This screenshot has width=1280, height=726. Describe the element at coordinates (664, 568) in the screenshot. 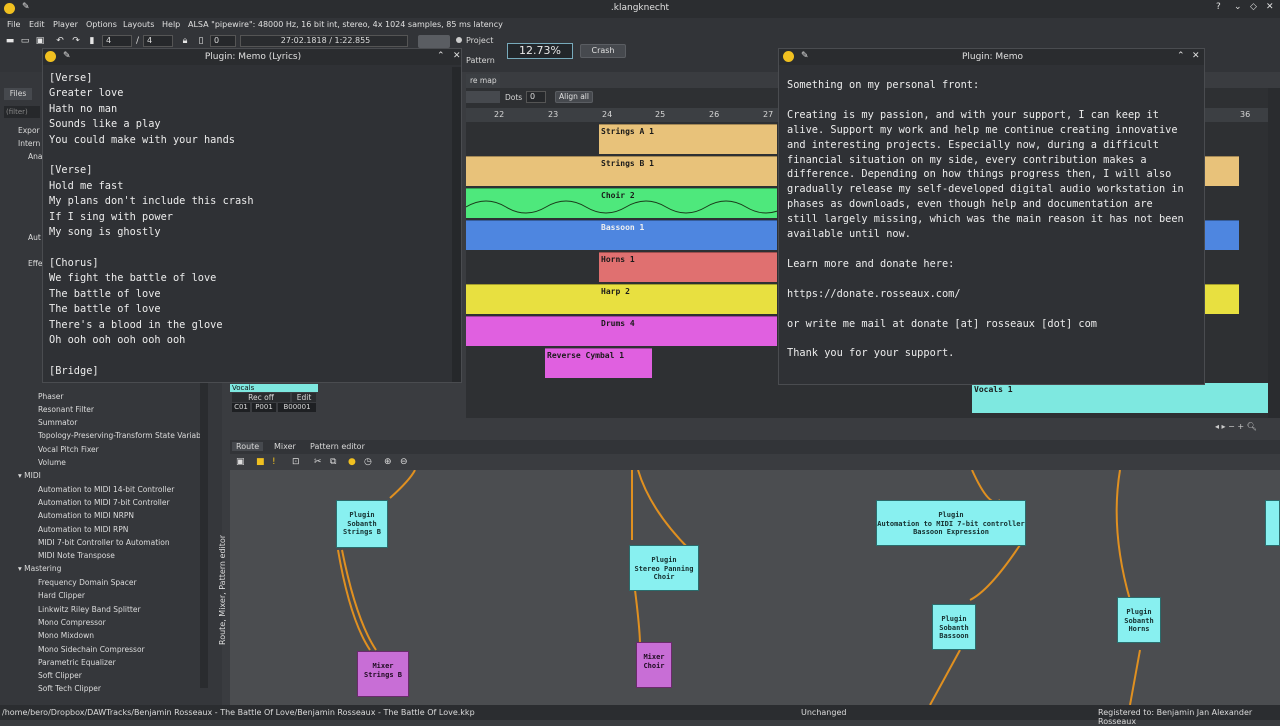

I see `node-stereo-panning-choir: Plugin Stereo Panning Choir` at that location.